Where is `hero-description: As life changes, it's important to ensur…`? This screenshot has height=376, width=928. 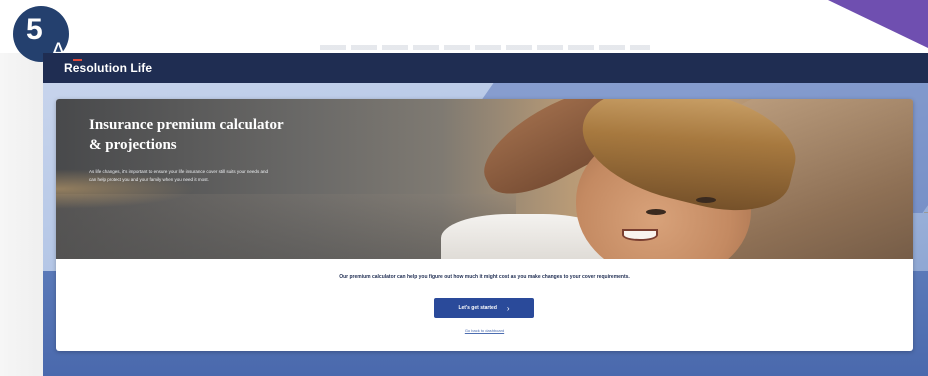 hero-description: As life changes, it's important to ensur… is located at coordinates (178, 175).